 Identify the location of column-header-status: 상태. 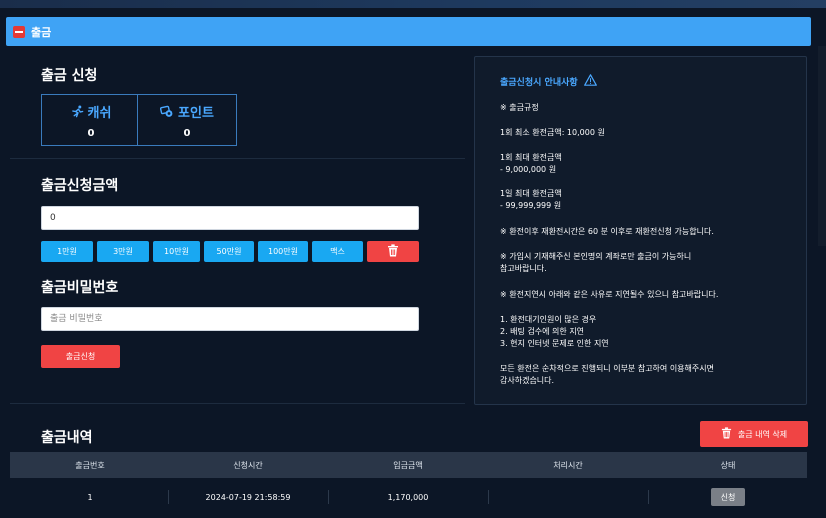
(728, 465).